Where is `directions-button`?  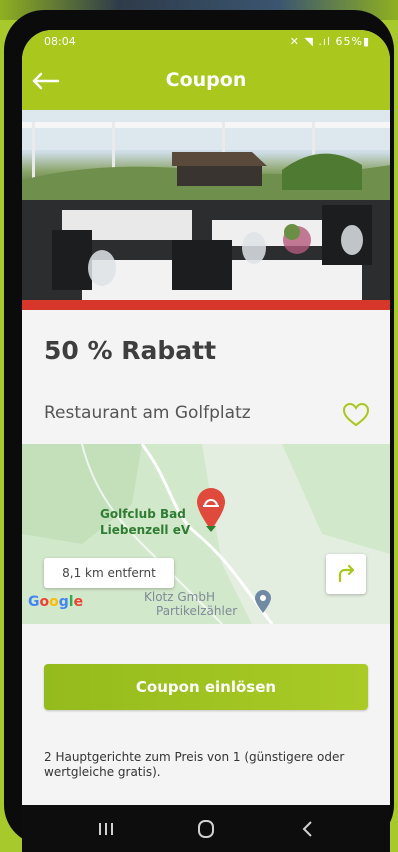
directions-button is located at coordinates (346, 574).